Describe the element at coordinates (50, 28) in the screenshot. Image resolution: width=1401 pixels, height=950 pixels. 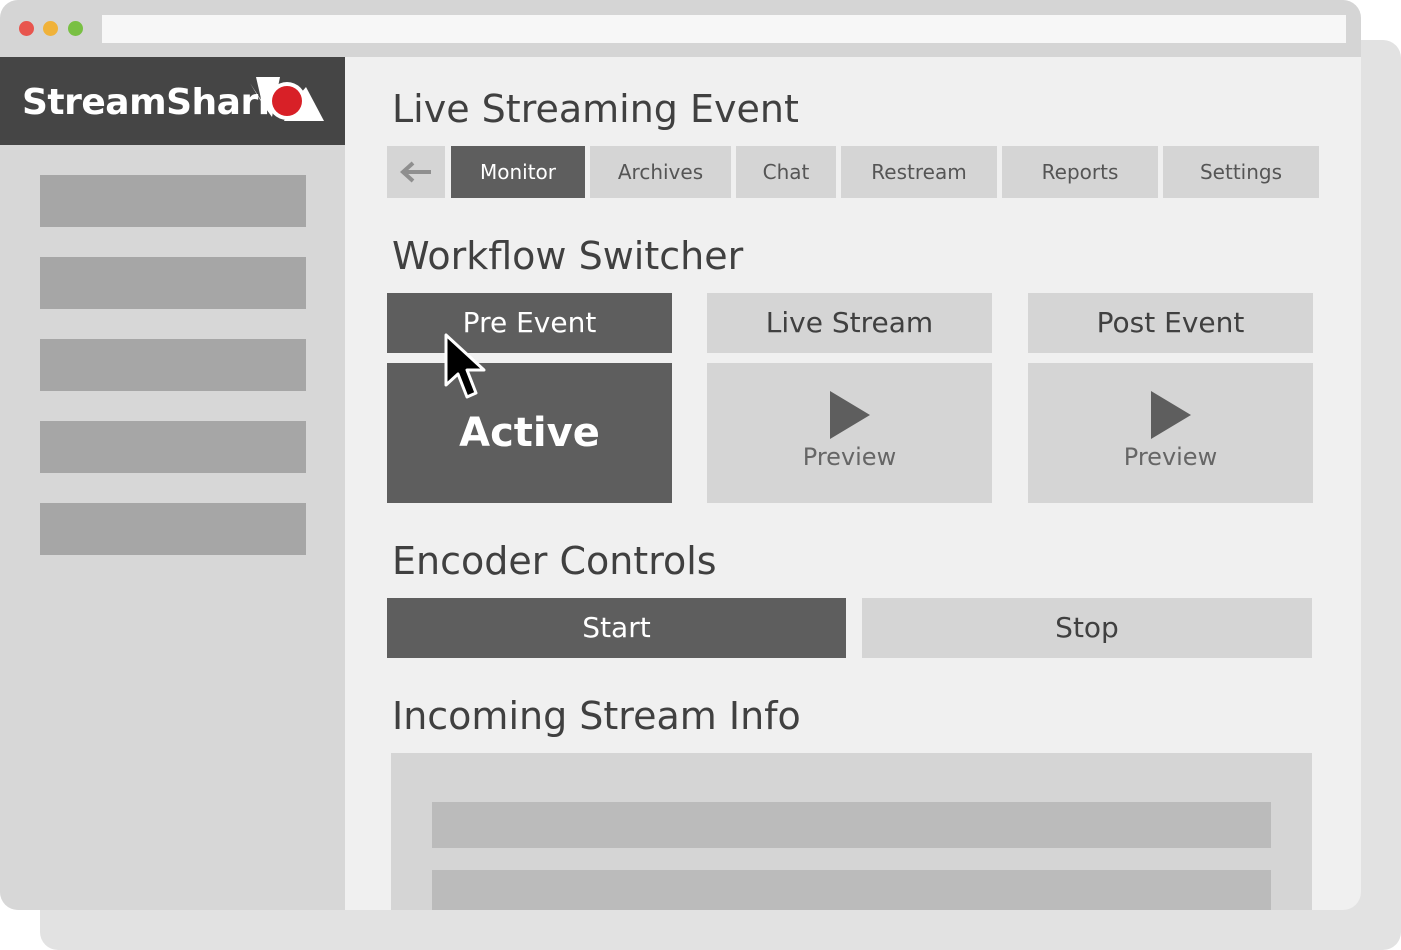
I see `minimize-window-button` at that location.